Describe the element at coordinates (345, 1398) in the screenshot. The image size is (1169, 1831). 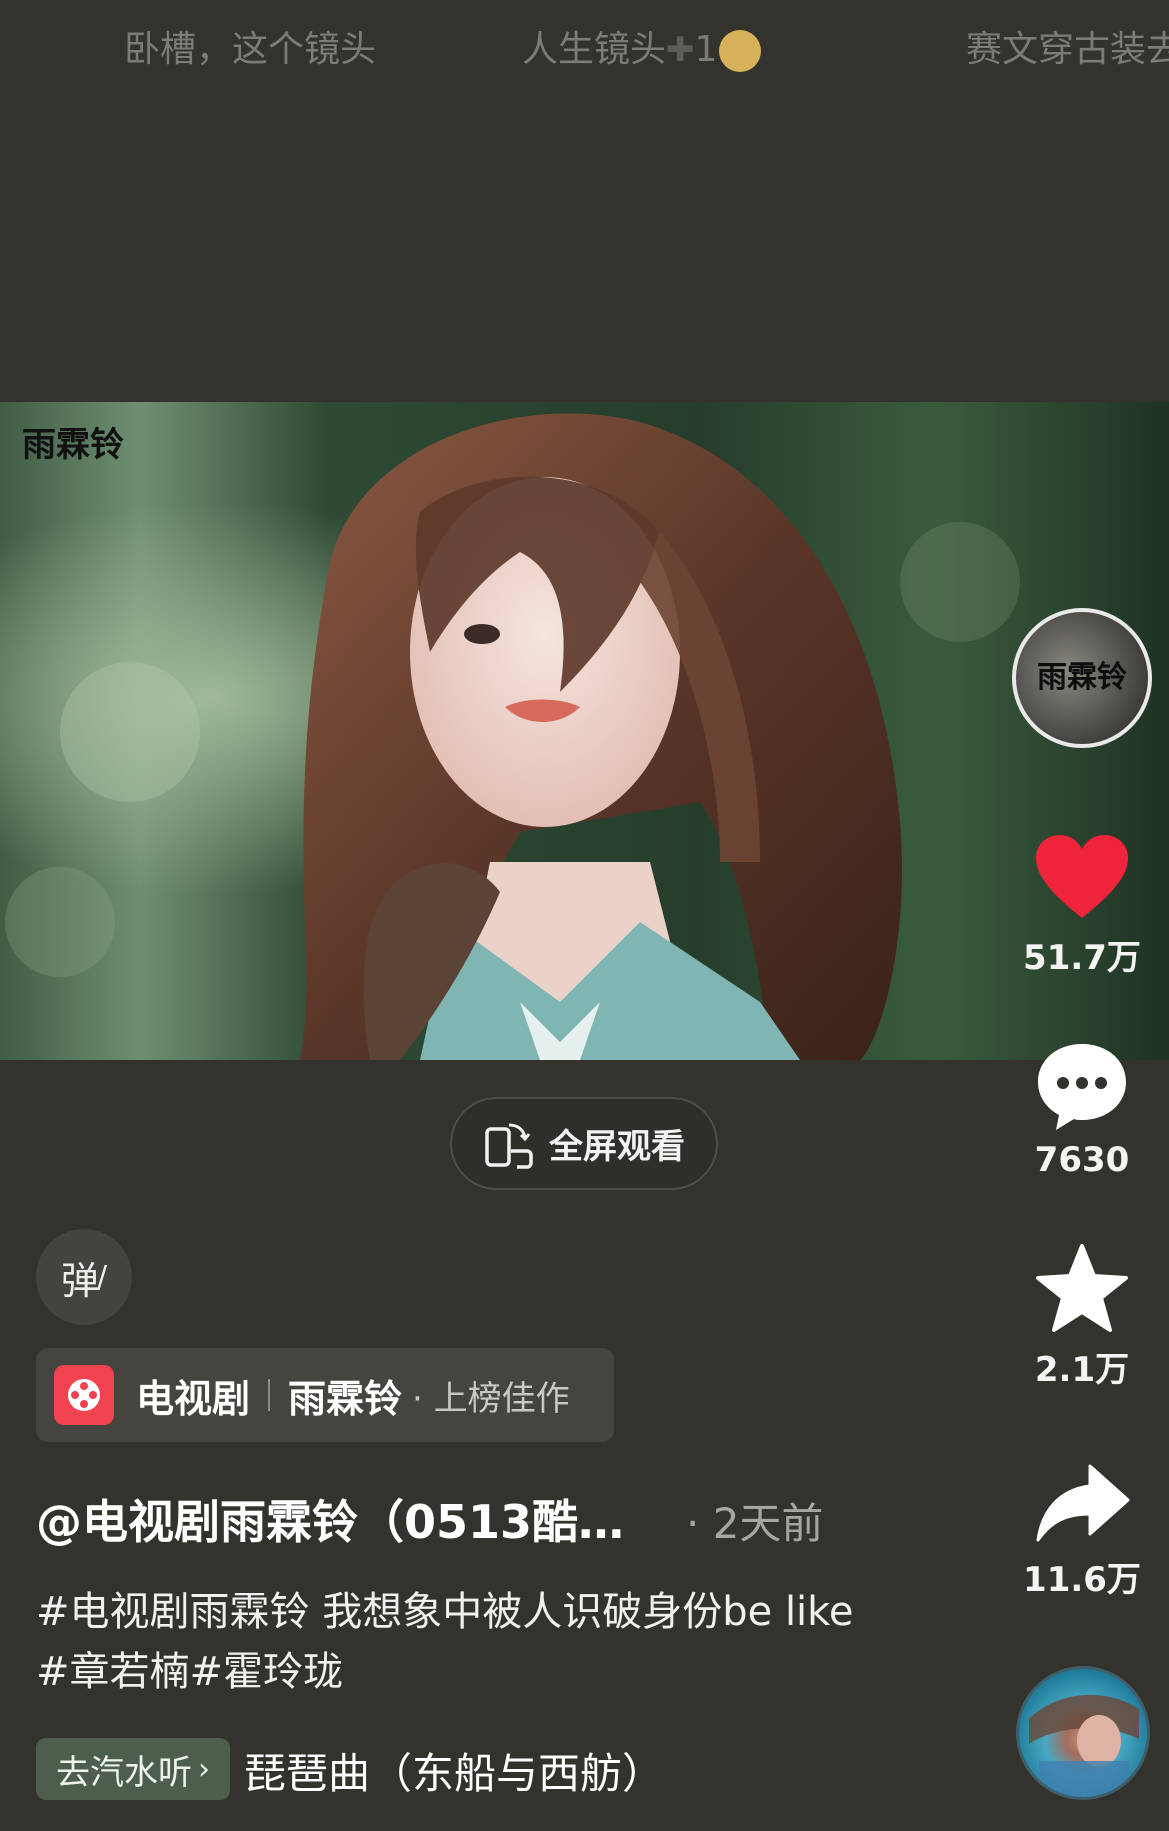
I see `category-title: 雨霖铃` at that location.